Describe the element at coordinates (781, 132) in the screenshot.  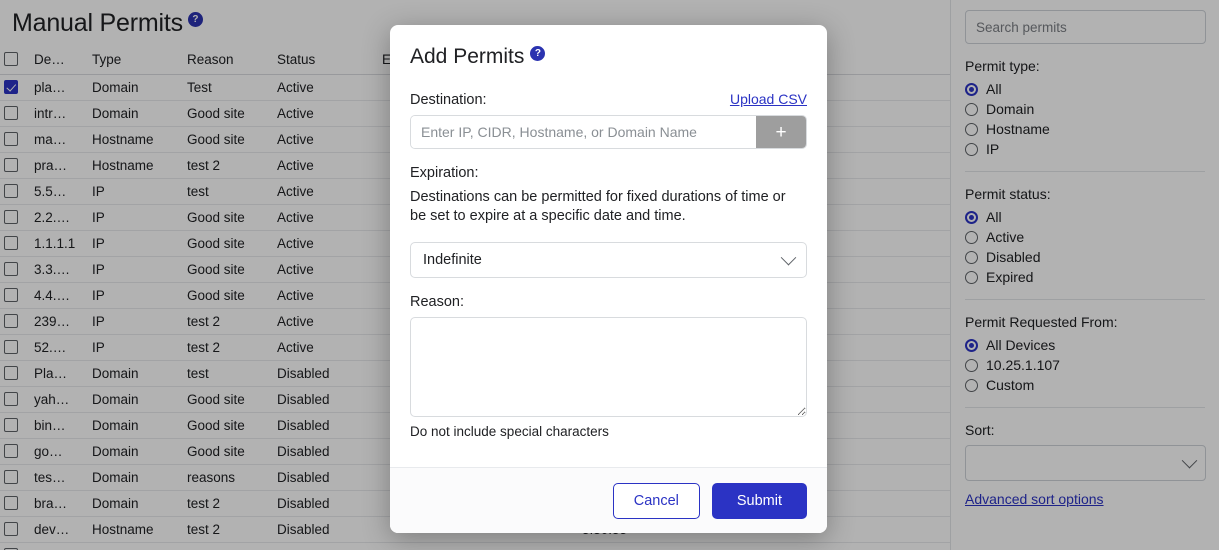
I see `add-destination-button: +` at that location.